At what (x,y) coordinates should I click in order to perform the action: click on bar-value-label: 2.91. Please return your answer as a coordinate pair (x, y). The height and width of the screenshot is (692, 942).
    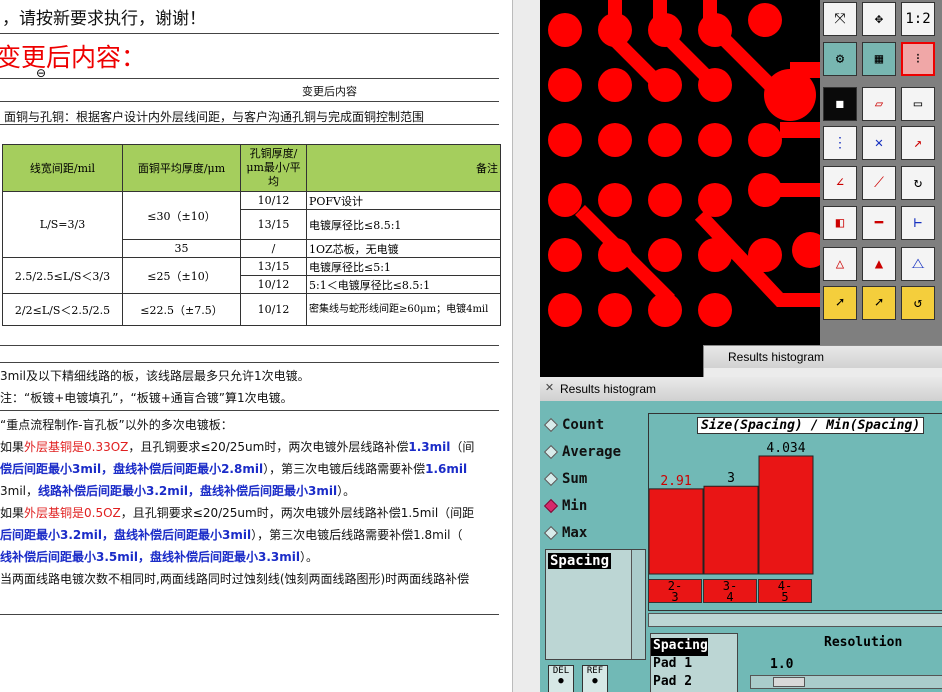
    Looking at the image, I should click on (675, 481).